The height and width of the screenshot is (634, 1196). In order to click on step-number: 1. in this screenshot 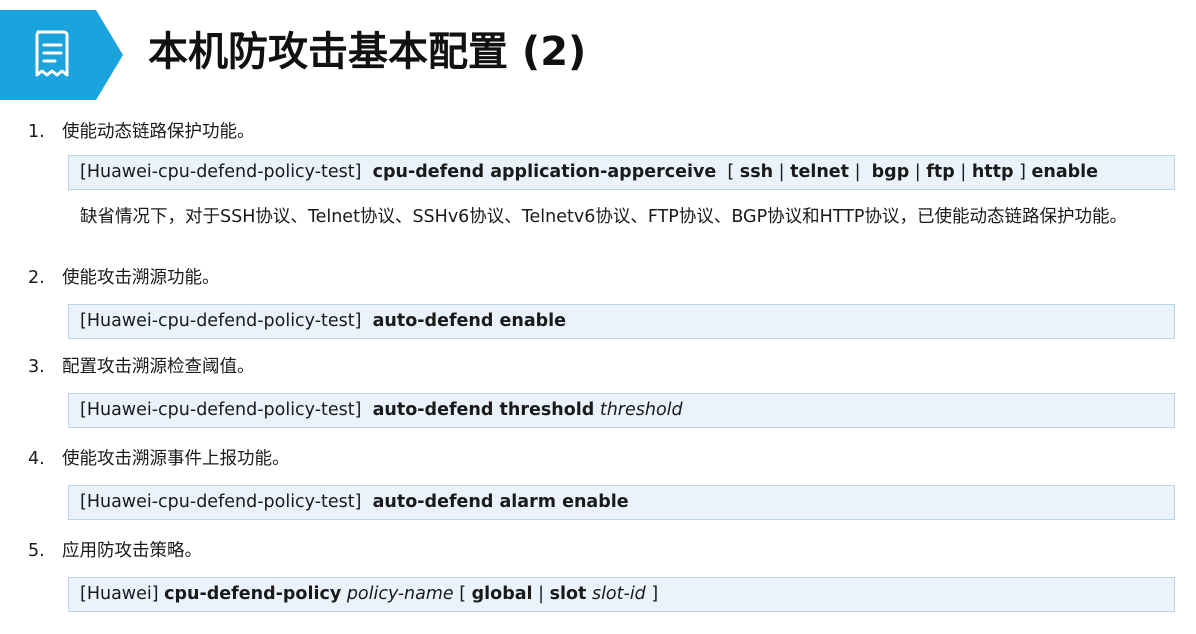, I will do `click(36, 132)`.